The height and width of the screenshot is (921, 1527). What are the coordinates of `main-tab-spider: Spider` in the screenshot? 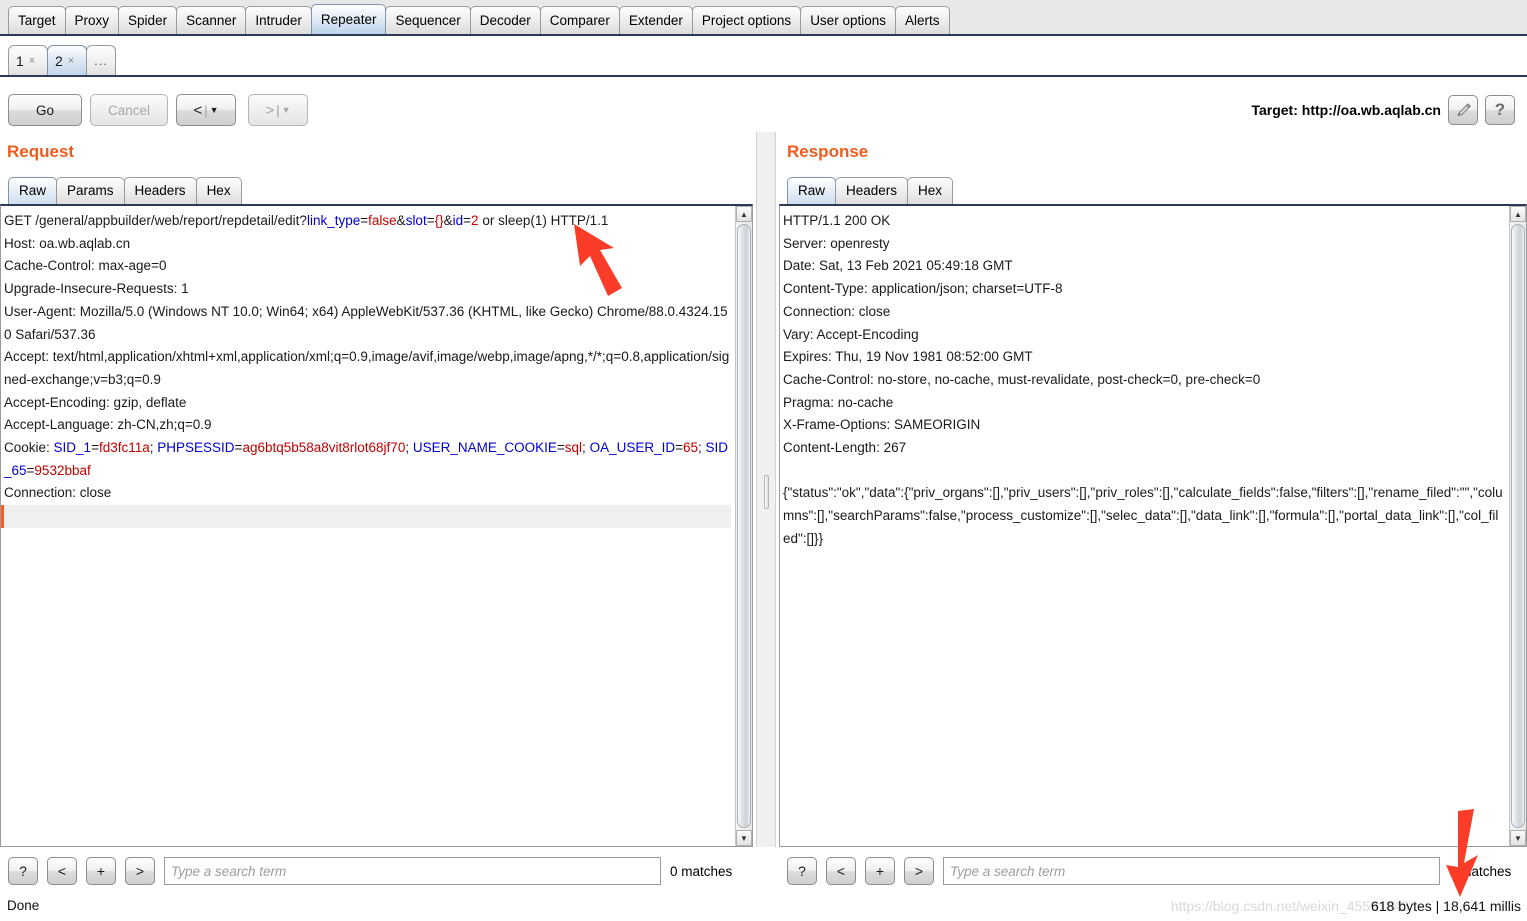 It's located at (148, 20).